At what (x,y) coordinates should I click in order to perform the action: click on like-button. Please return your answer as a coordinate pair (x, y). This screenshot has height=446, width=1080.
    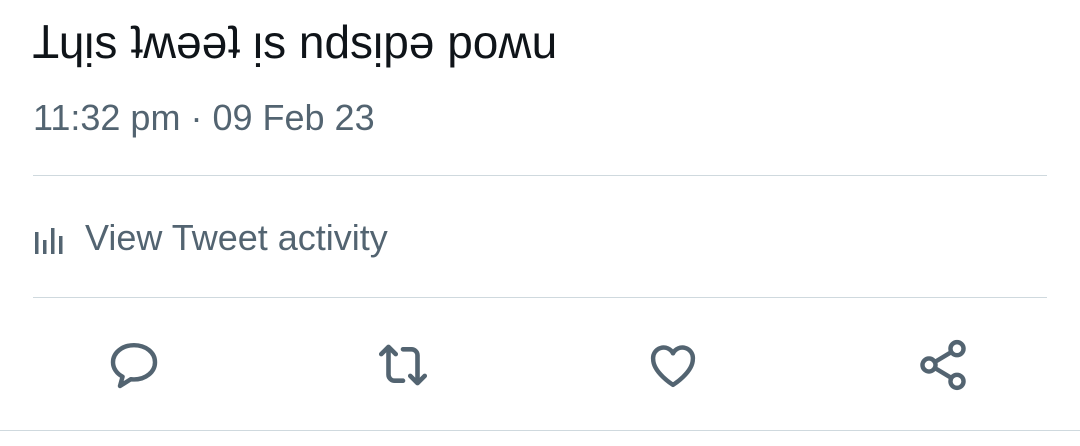
    Looking at the image, I should click on (673, 365).